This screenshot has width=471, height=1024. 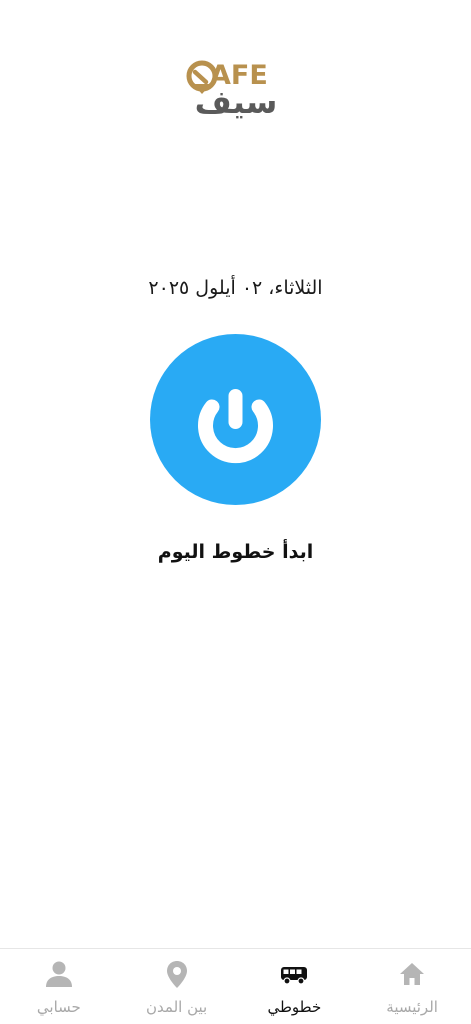 I want to click on nav-item-my-lines-label: خطوطي, so click(x=294, y=1007).